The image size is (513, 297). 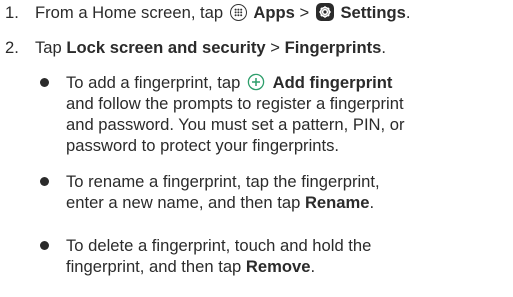 I want to click on lock-screen-label: Lock screen and security, so click(x=166, y=47).